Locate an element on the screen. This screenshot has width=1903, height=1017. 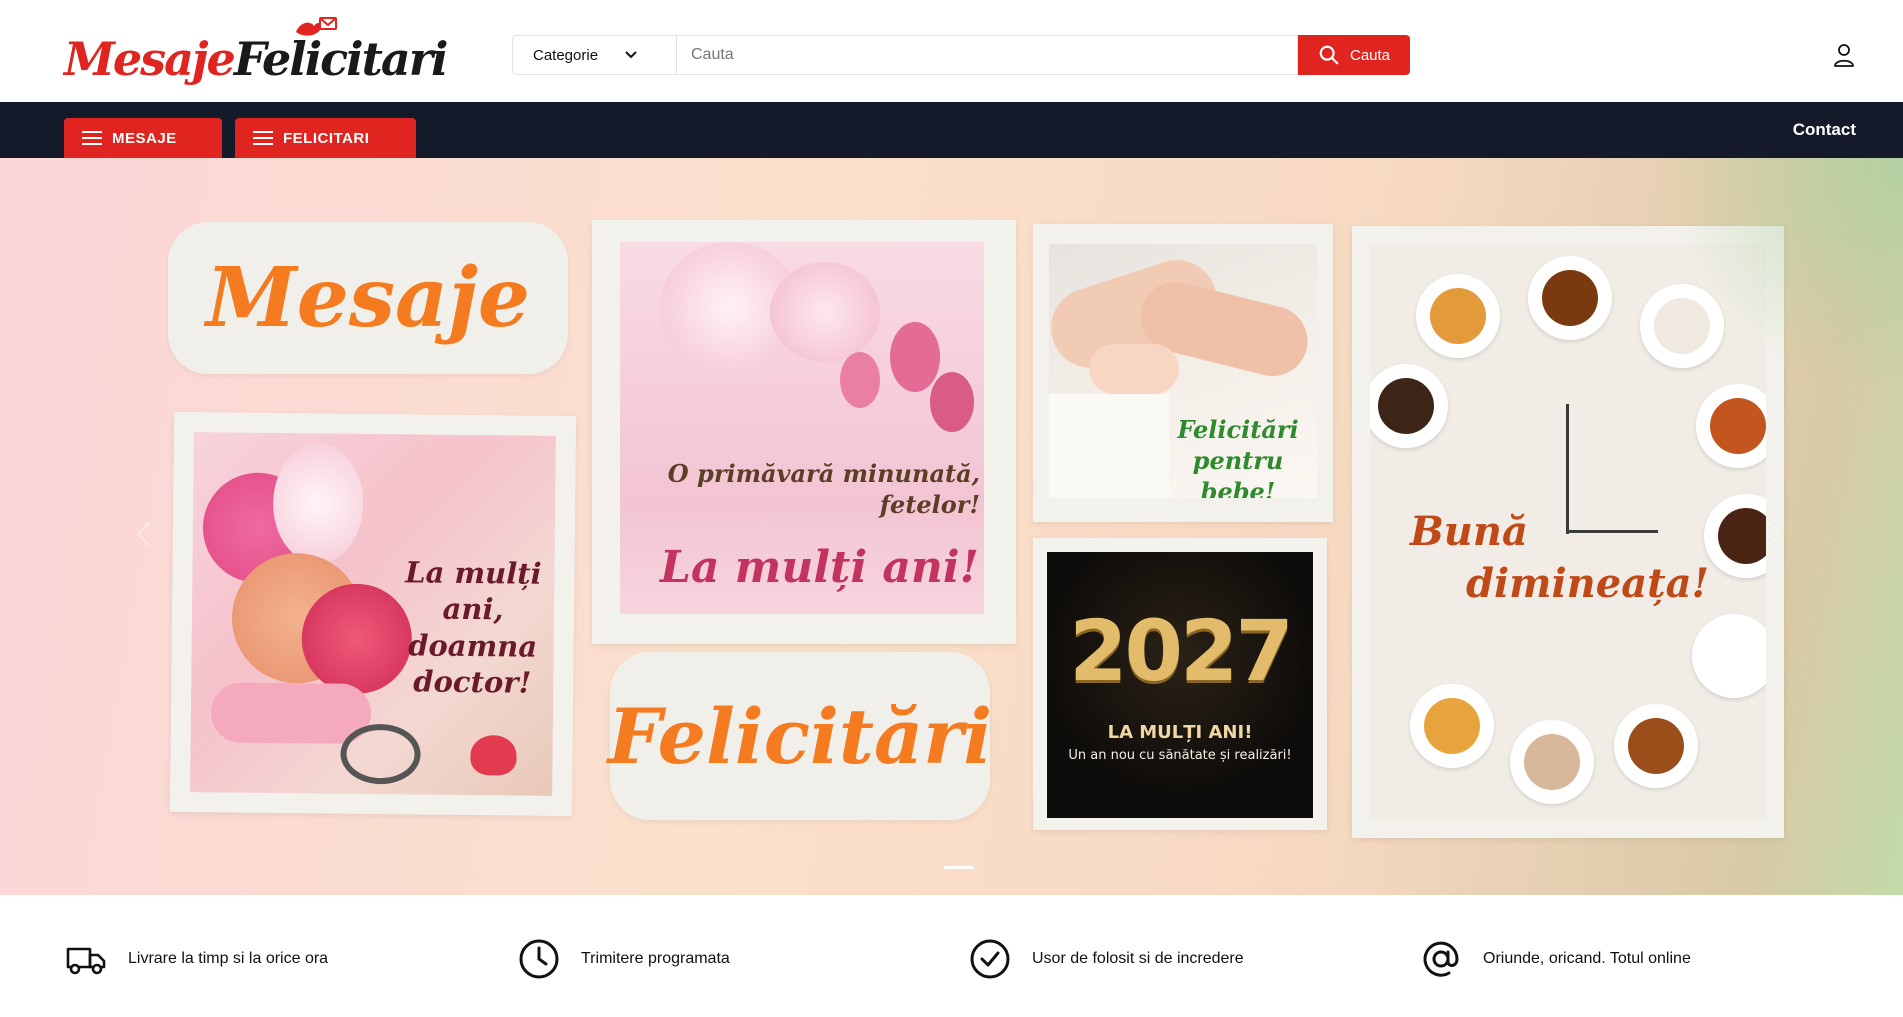
heart-shape is located at coordinates (493, 755).